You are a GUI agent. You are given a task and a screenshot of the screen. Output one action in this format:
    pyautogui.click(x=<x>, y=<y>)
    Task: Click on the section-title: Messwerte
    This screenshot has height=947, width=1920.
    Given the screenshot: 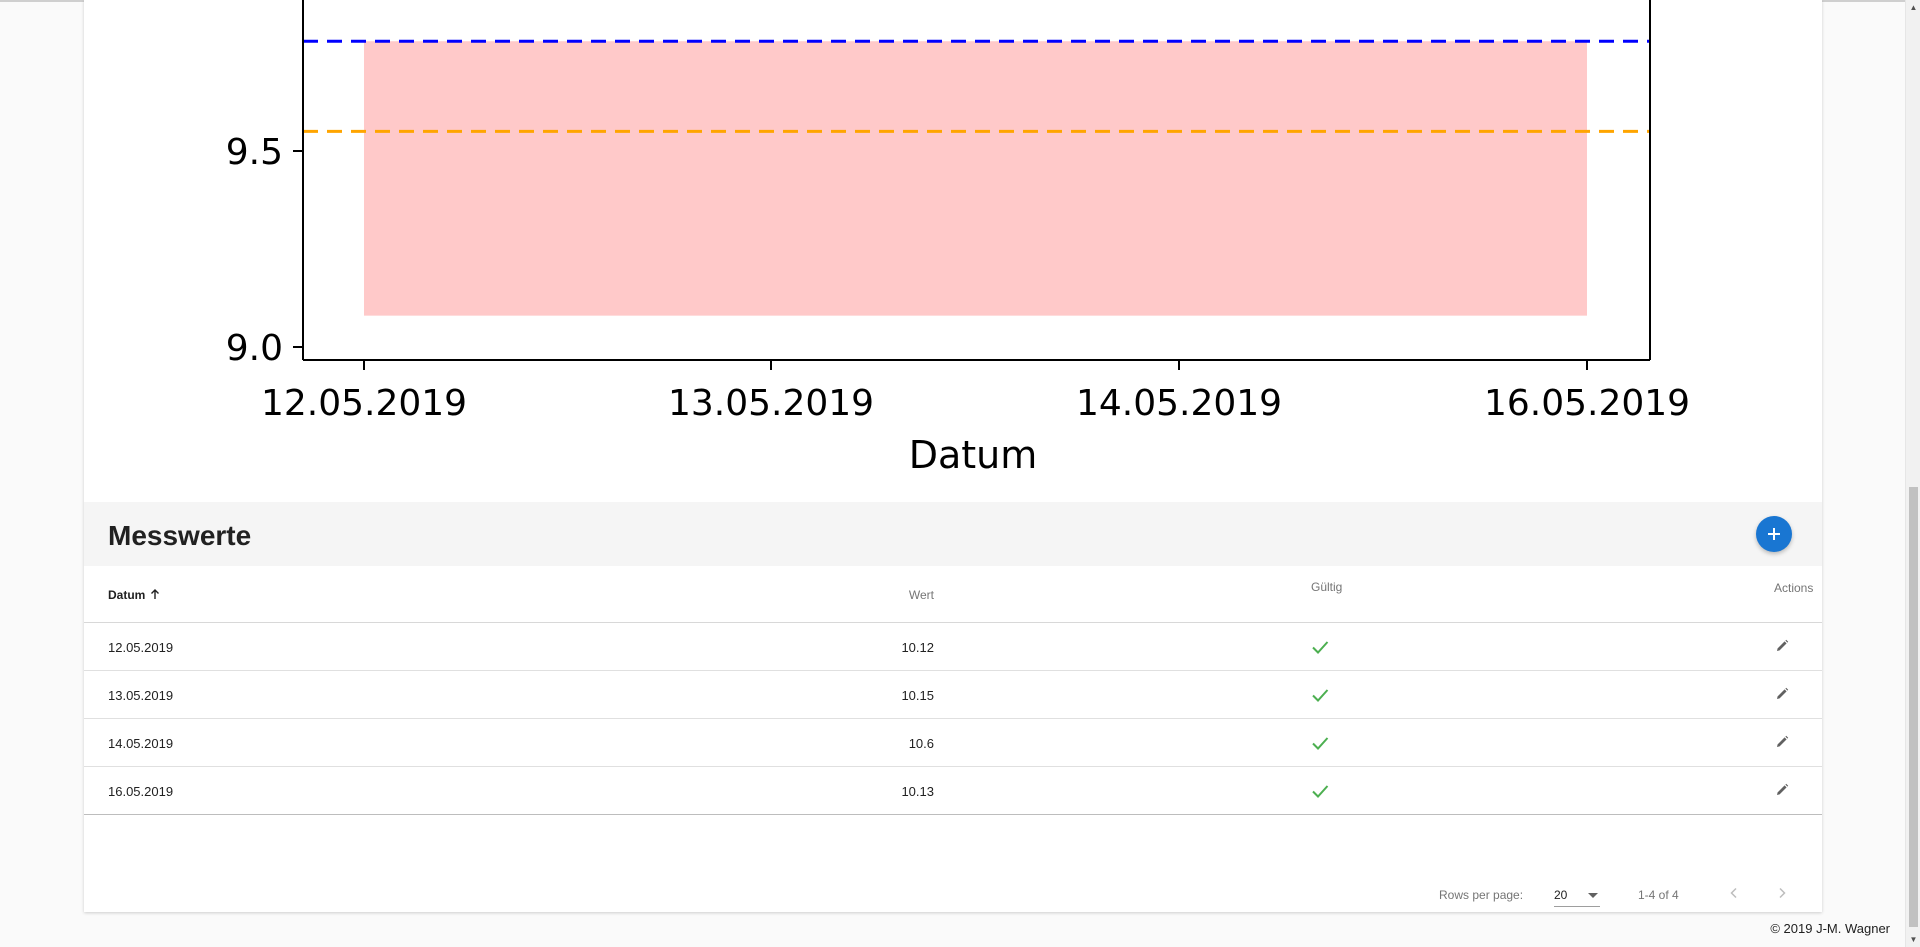 What is the action you would take?
    pyautogui.click(x=180, y=535)
    